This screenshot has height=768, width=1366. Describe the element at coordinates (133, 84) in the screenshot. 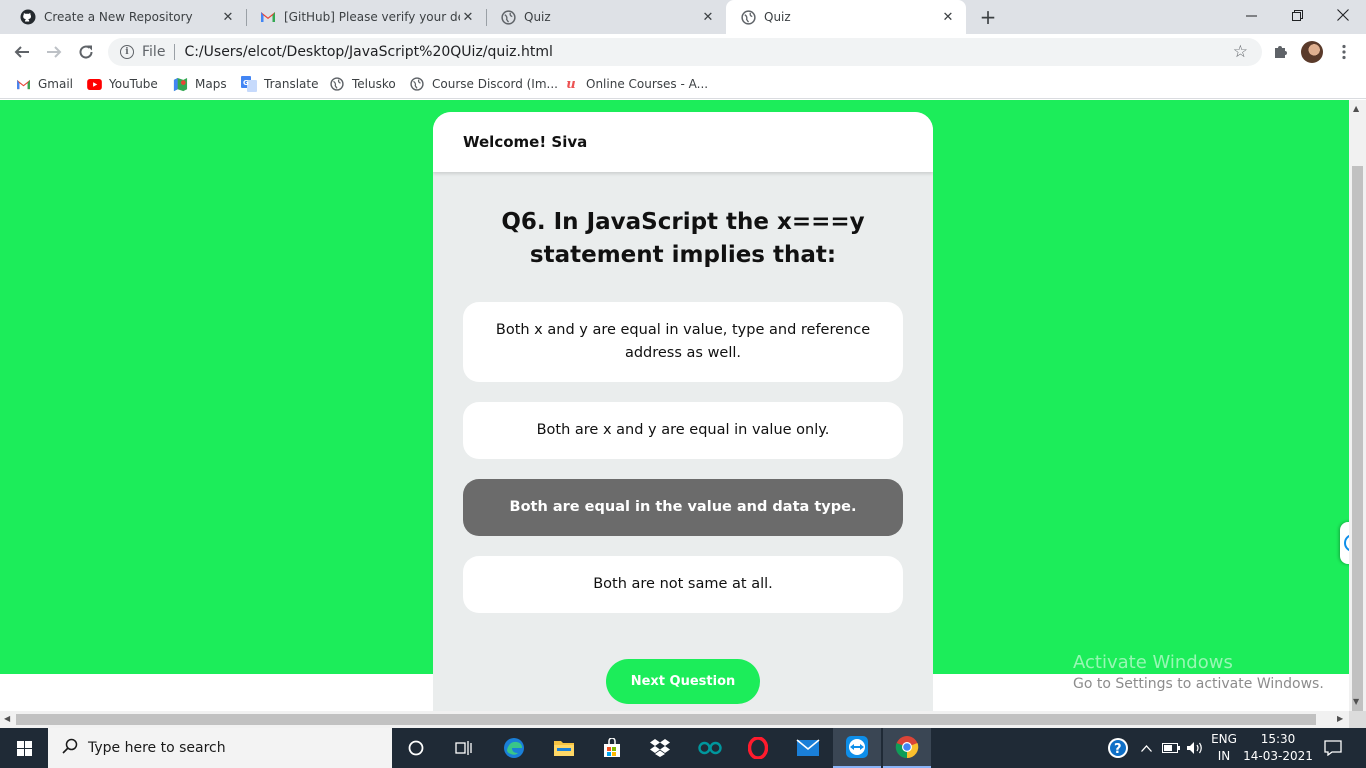

I see `bookmark-label: YouTube` at that location.